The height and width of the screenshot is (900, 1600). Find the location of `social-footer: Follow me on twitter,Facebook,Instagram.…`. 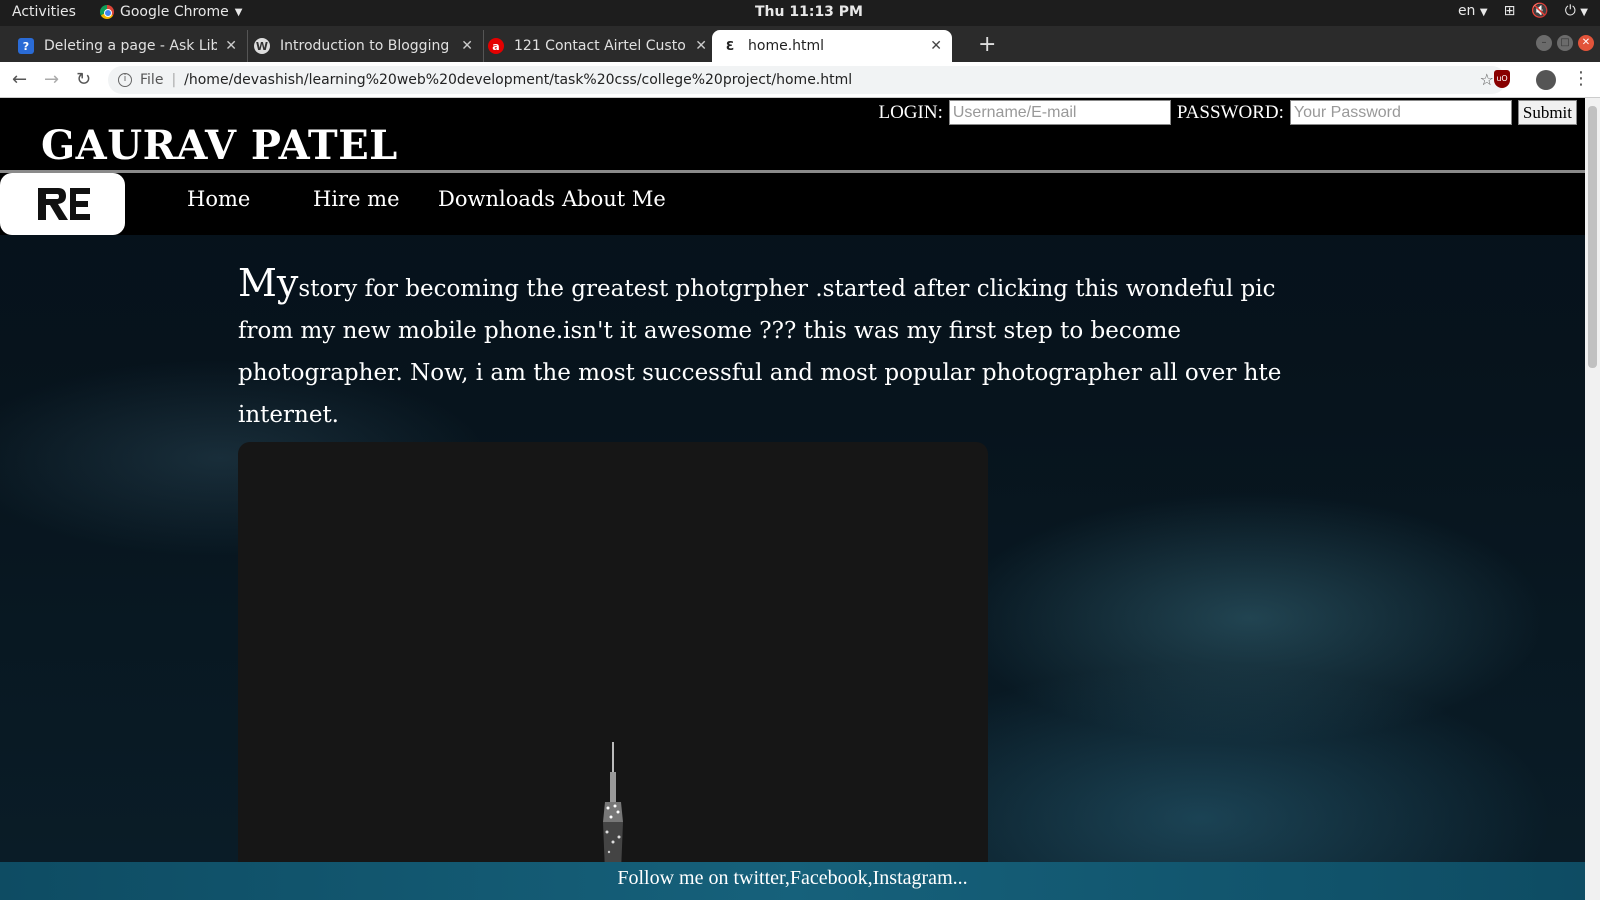

social-footer: Follow me on twitter,Facebook,Instagram.… is located at coordinates (792, 881).